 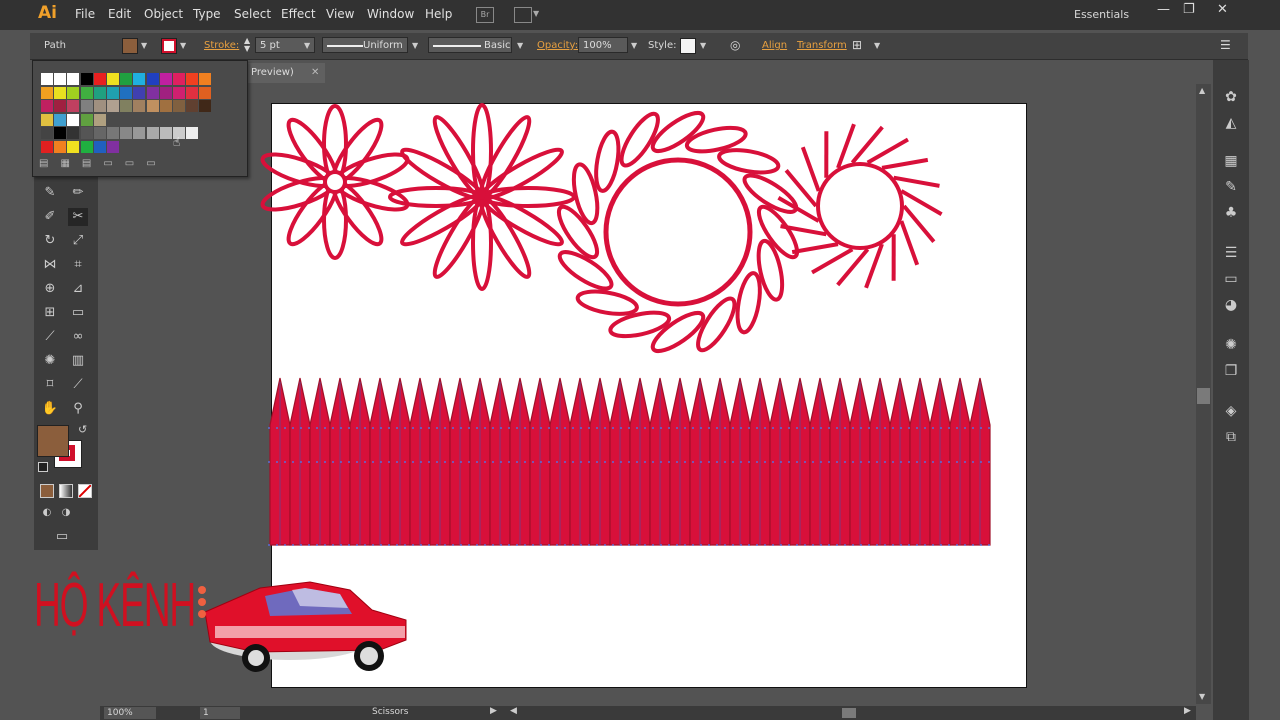 I want to click on transparency-panel-icon: ◕, so click(x=1231, y=305).